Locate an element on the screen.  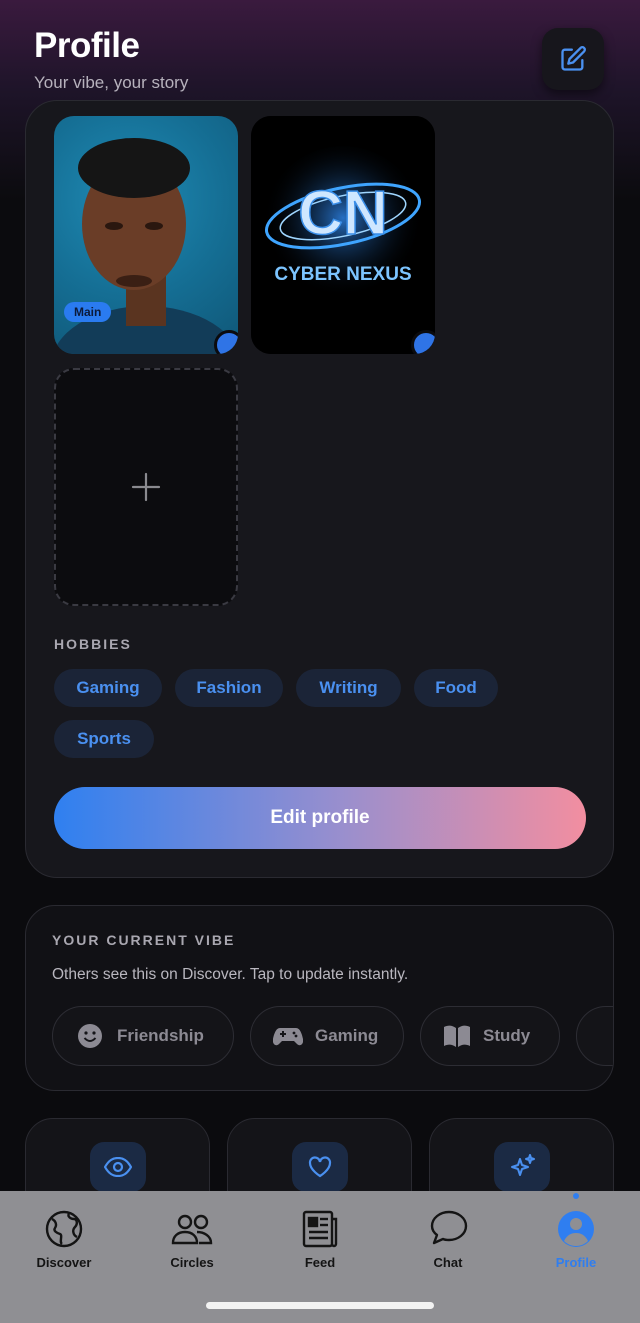
page-subtitle: Your vibe, your story is located at coordinates (111, 82).